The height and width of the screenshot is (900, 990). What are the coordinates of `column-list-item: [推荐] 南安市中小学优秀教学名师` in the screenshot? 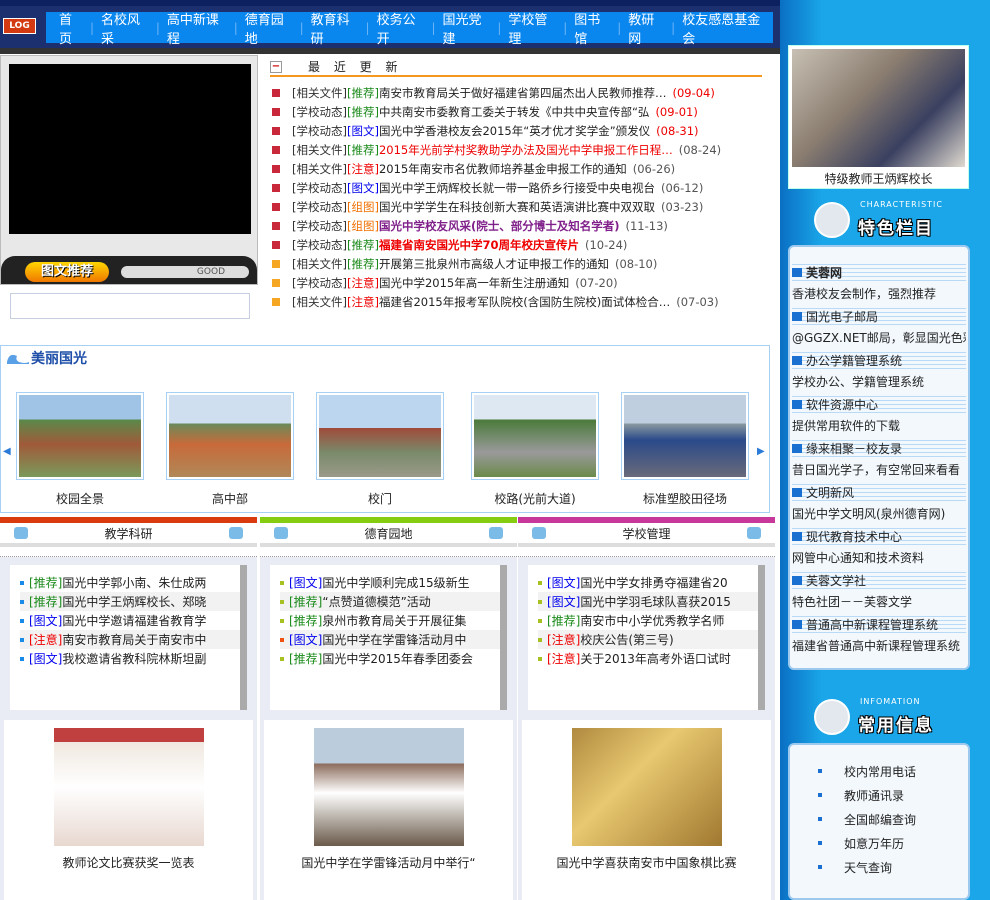 It's located at (648, 620).